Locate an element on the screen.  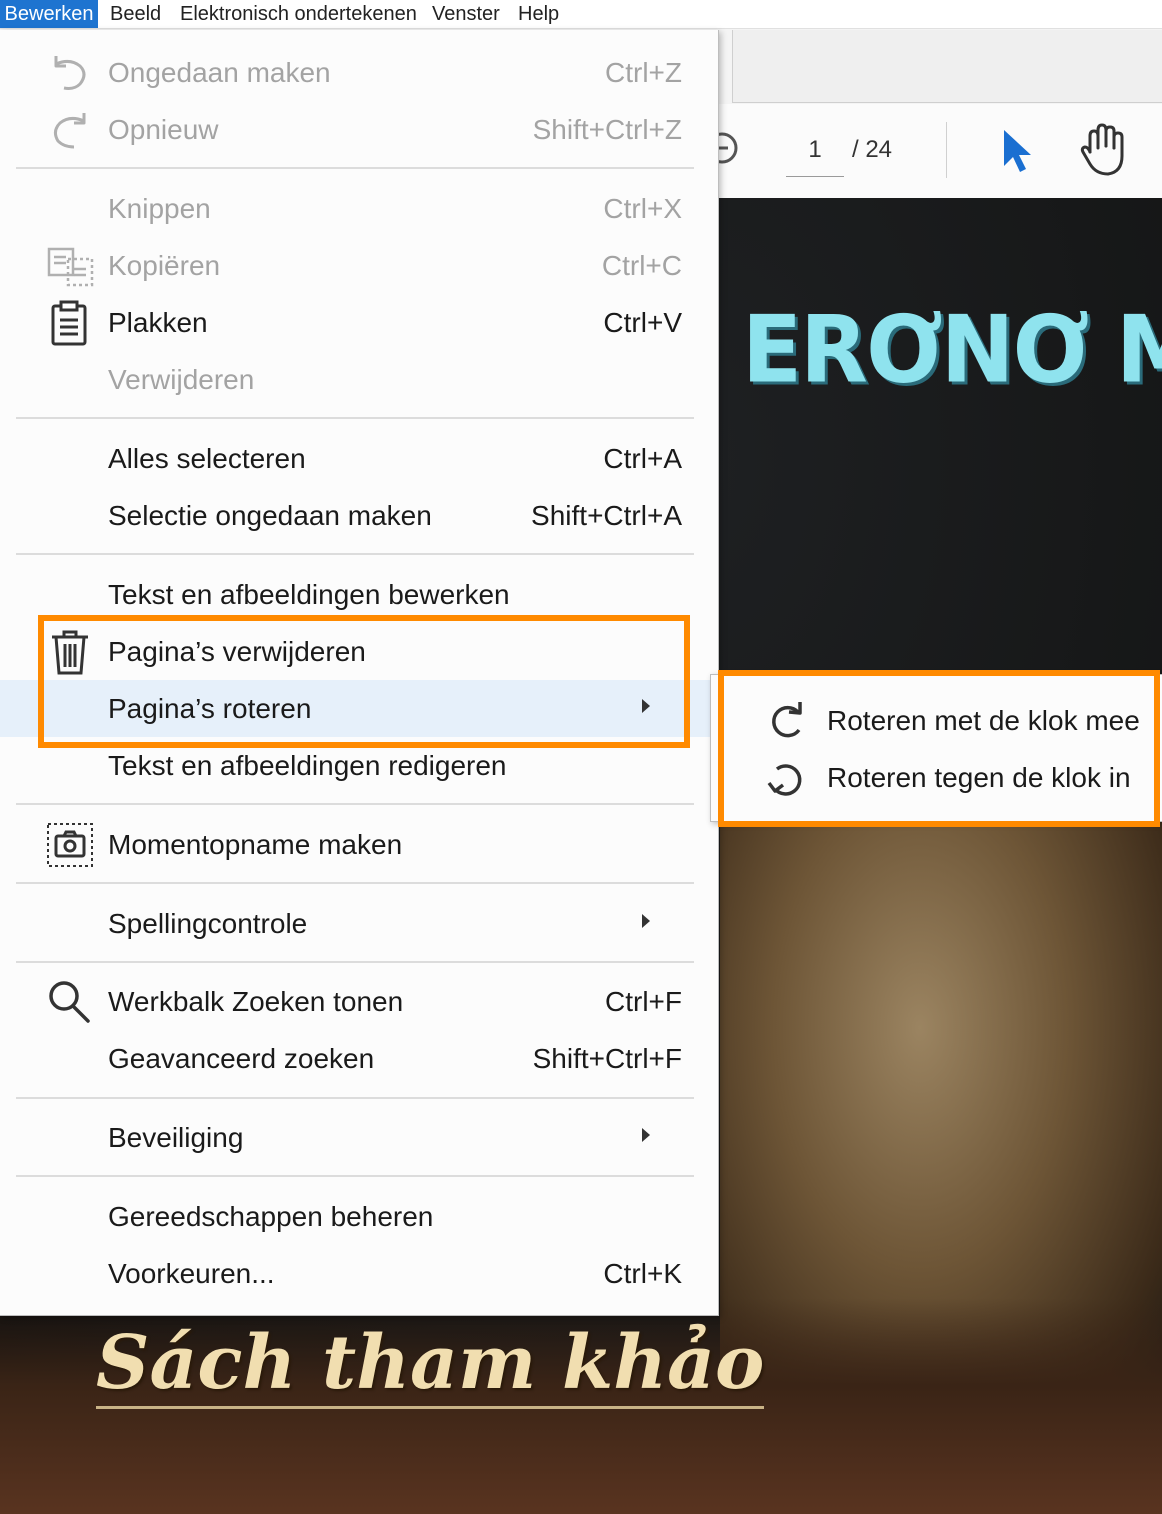
page-count: / 24 is located at coordinates (872, 149).